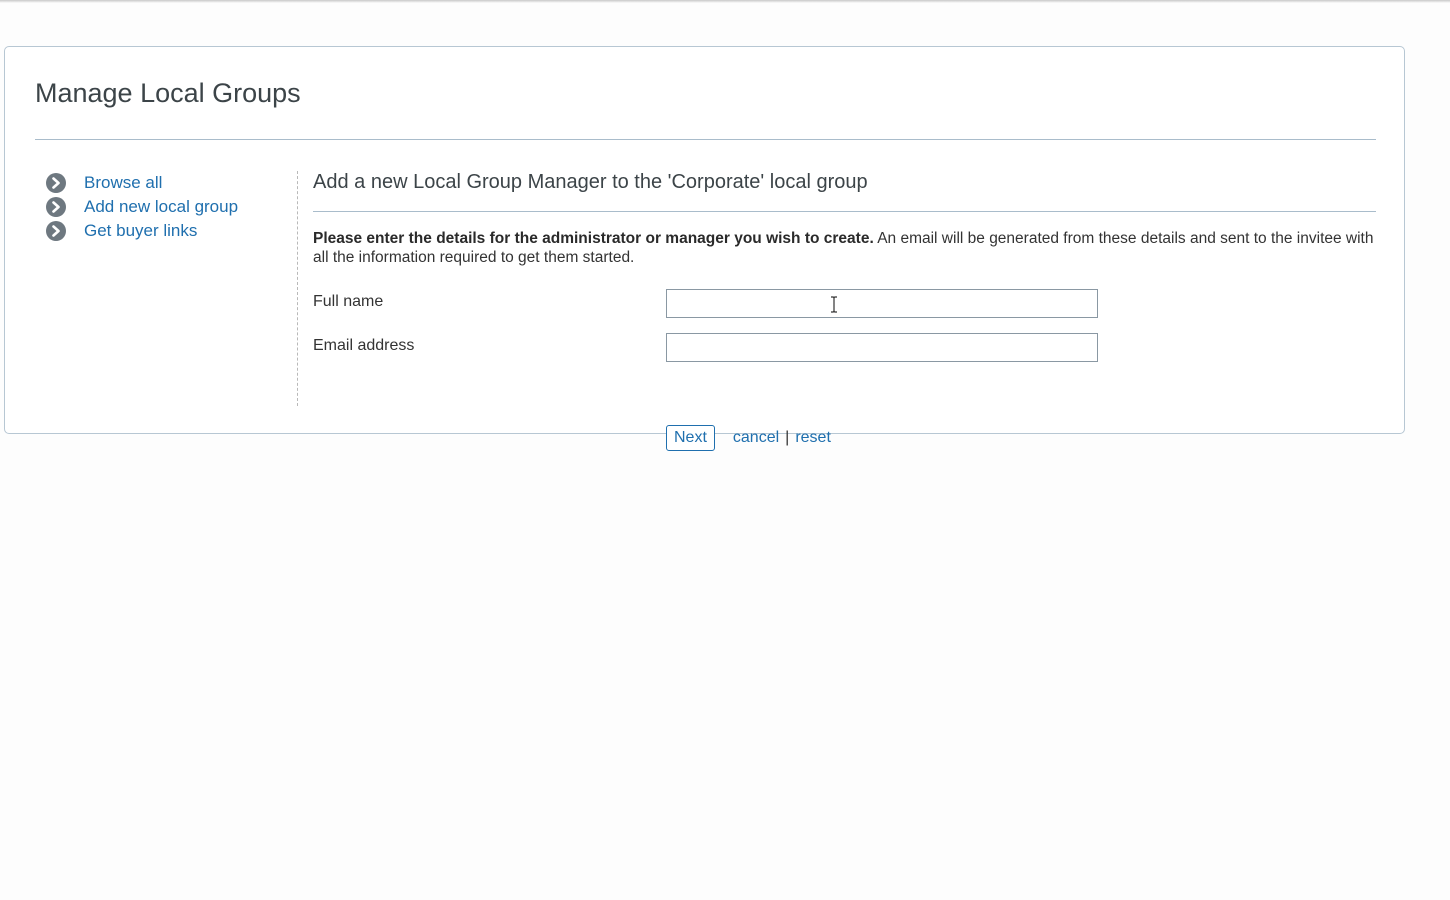 Image resolution: width=1450 pixels, height=900 pixels. What do you see at coordinates (165, 183) in the screenshot?
I see `sidebar-item-browse-all: Browse all` at bounding box center [165, 183].